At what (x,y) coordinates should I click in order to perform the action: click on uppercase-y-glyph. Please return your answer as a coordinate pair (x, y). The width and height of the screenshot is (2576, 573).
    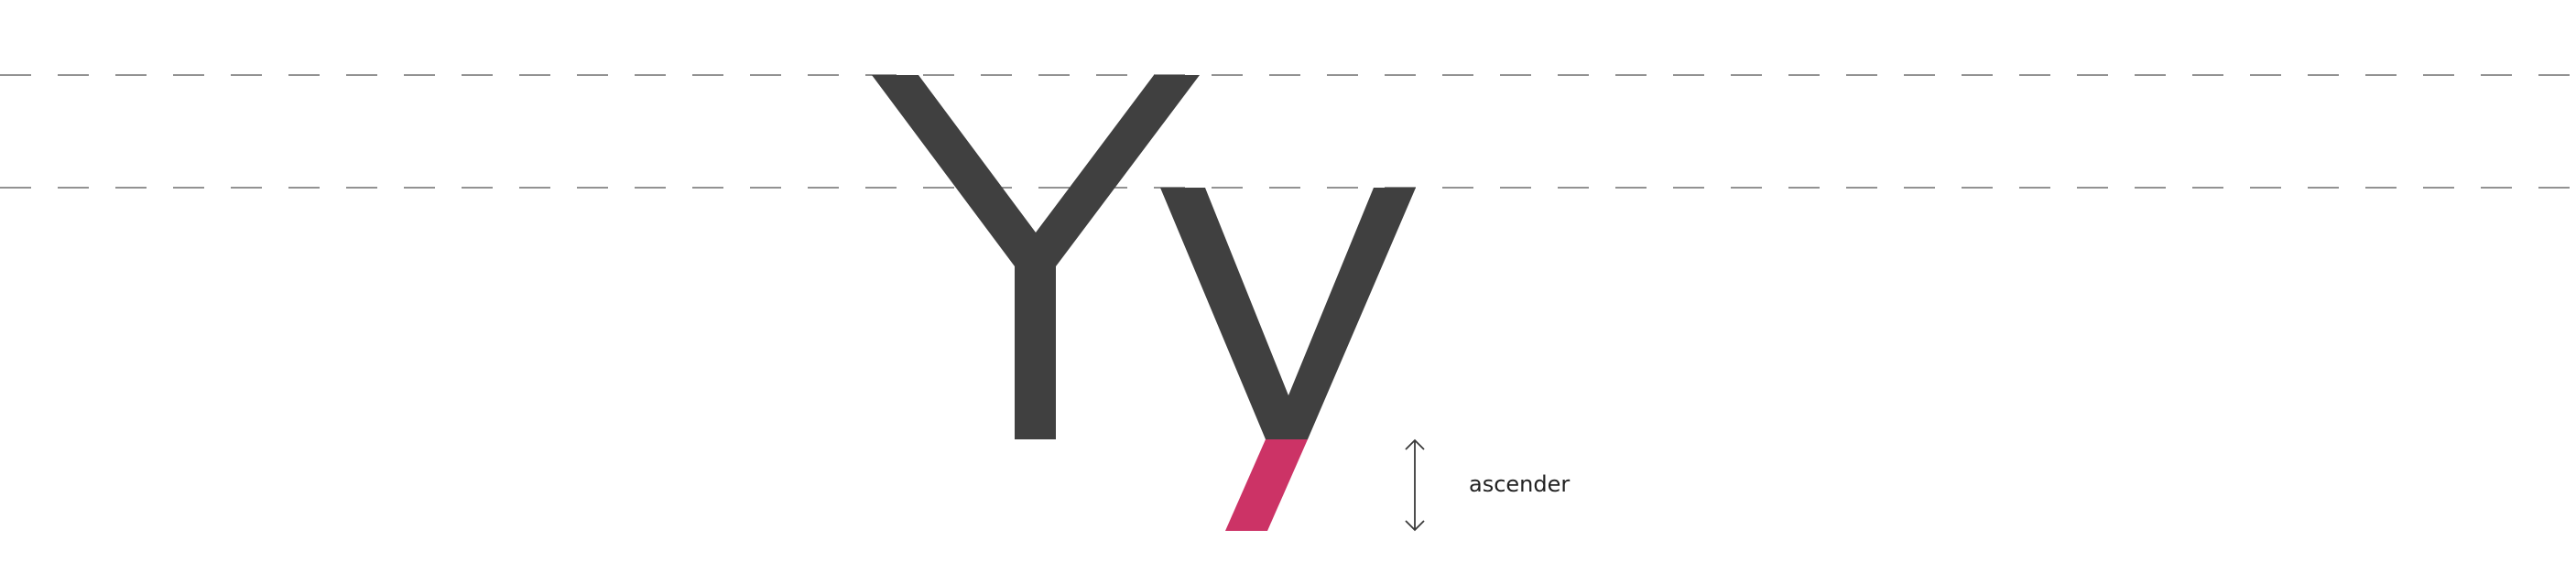
    Looking at the image, I should click on (1036, 257).